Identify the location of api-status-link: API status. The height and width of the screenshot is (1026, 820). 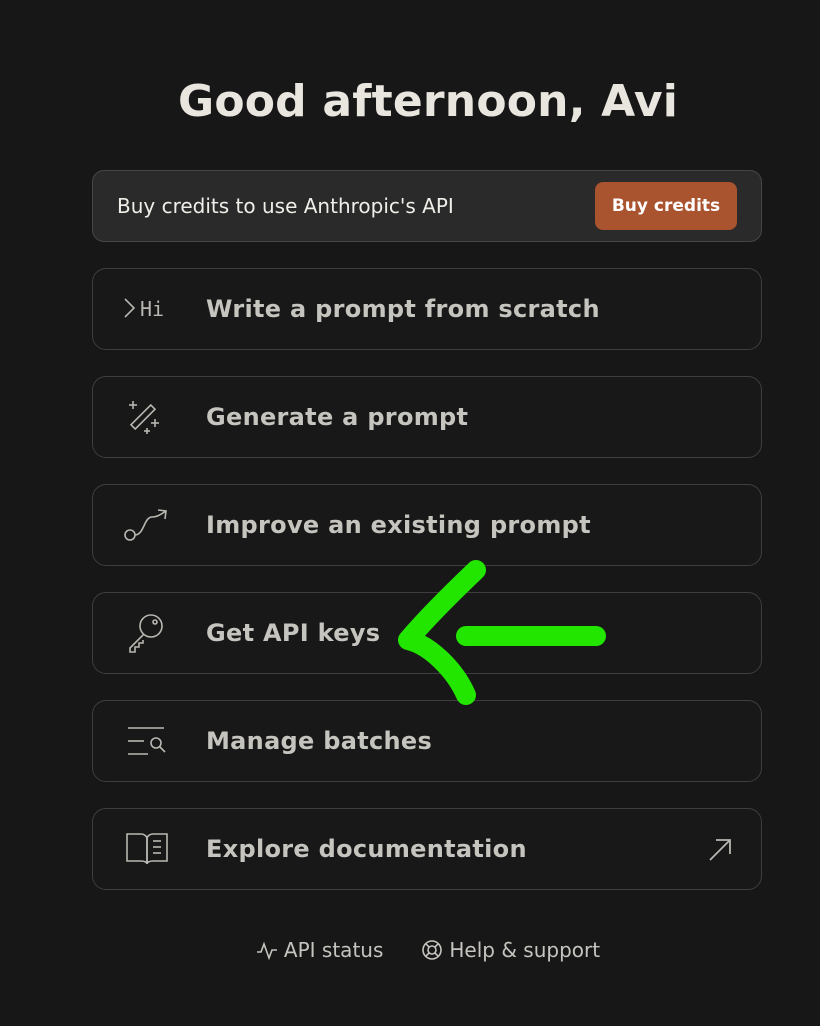
(319, 950).